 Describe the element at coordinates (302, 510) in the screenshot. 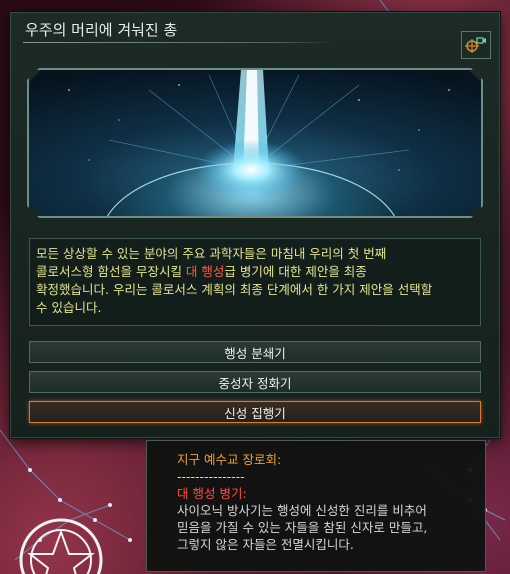

I see `tooltip-body-line: 사이오닉 방사기는 행성에 신성한 진리를 비추어` at that location.